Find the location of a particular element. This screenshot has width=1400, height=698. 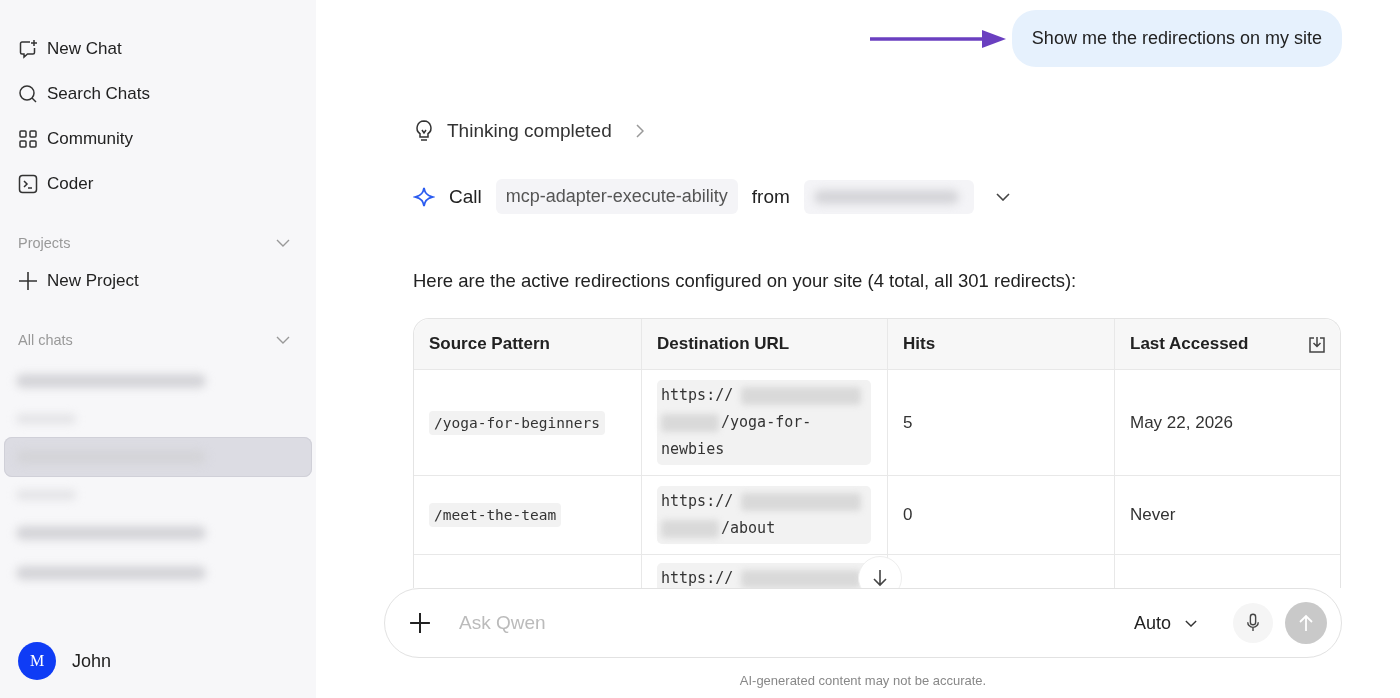

sidebar-nav-item: New Chat is located at coordinates (70, 48).